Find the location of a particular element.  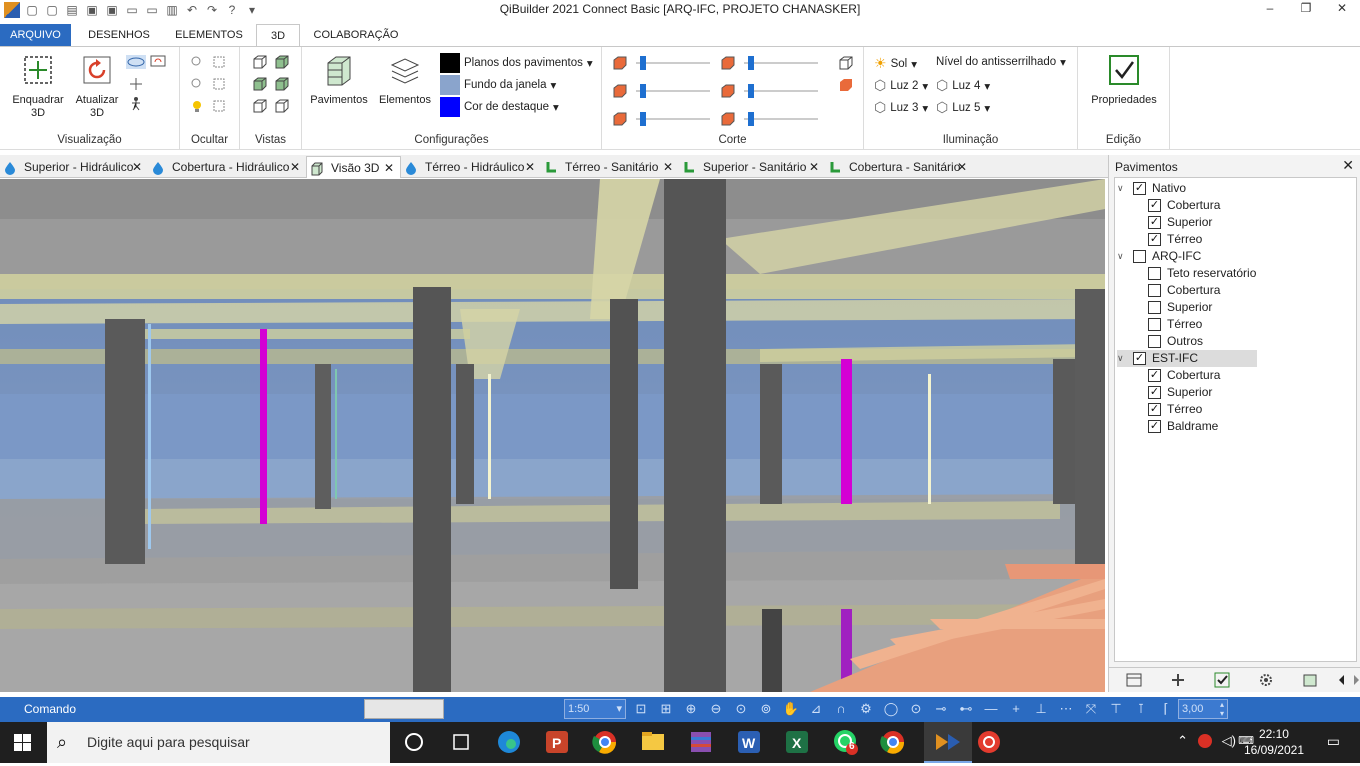

luz3-dropdown: ⬡ Luz 3 ▾ is located at coordinates (901, 107).